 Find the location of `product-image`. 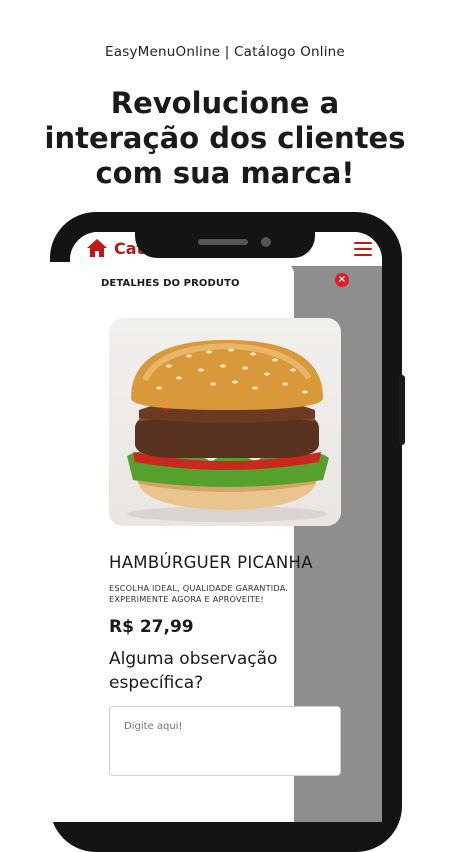

product-image is located at coordinates (225, 422).